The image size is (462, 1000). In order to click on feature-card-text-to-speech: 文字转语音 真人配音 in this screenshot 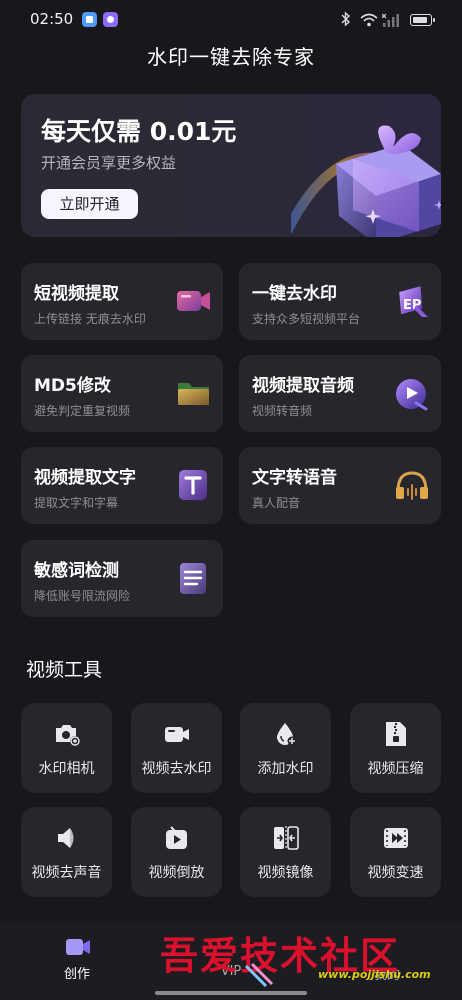, I will do `click(340, 485)`.